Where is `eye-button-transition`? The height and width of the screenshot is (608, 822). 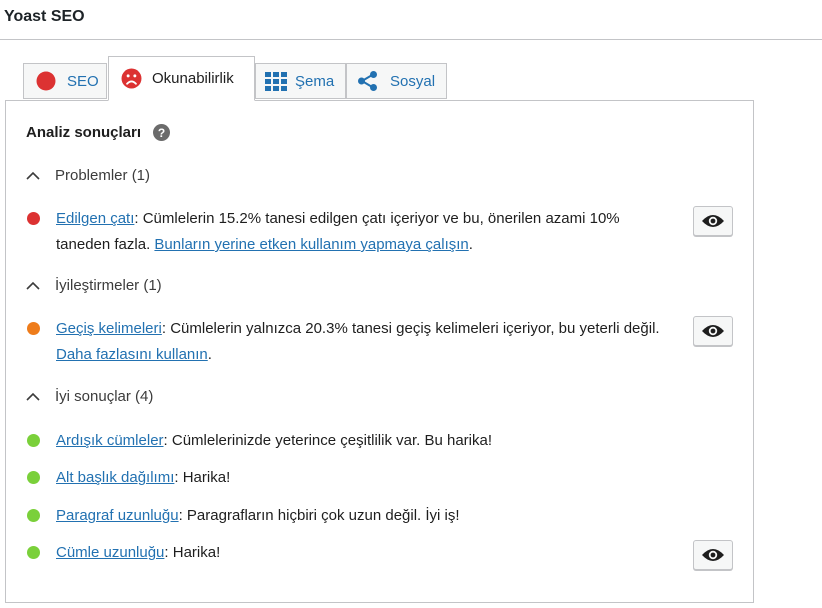
eye-button-transition is located at coordinates (713, 331).